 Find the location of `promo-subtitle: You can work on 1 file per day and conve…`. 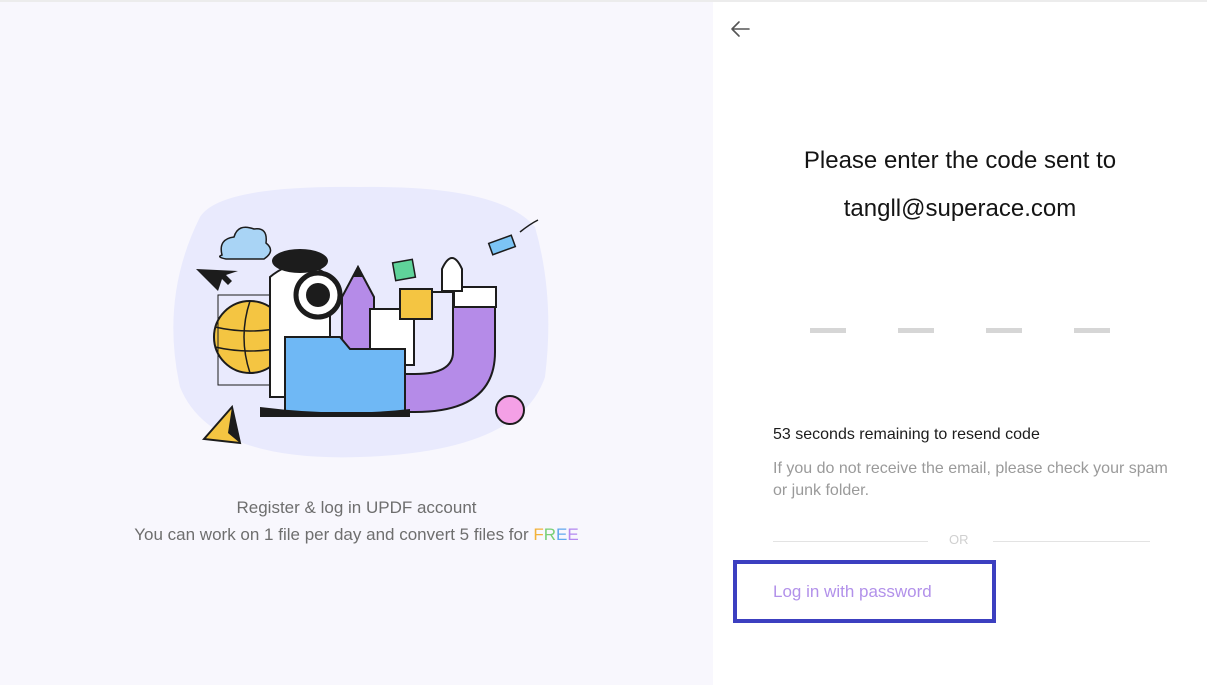

promo-subtitle: You can work on 1 file per day and conve… is located at coordinates (356, 535).